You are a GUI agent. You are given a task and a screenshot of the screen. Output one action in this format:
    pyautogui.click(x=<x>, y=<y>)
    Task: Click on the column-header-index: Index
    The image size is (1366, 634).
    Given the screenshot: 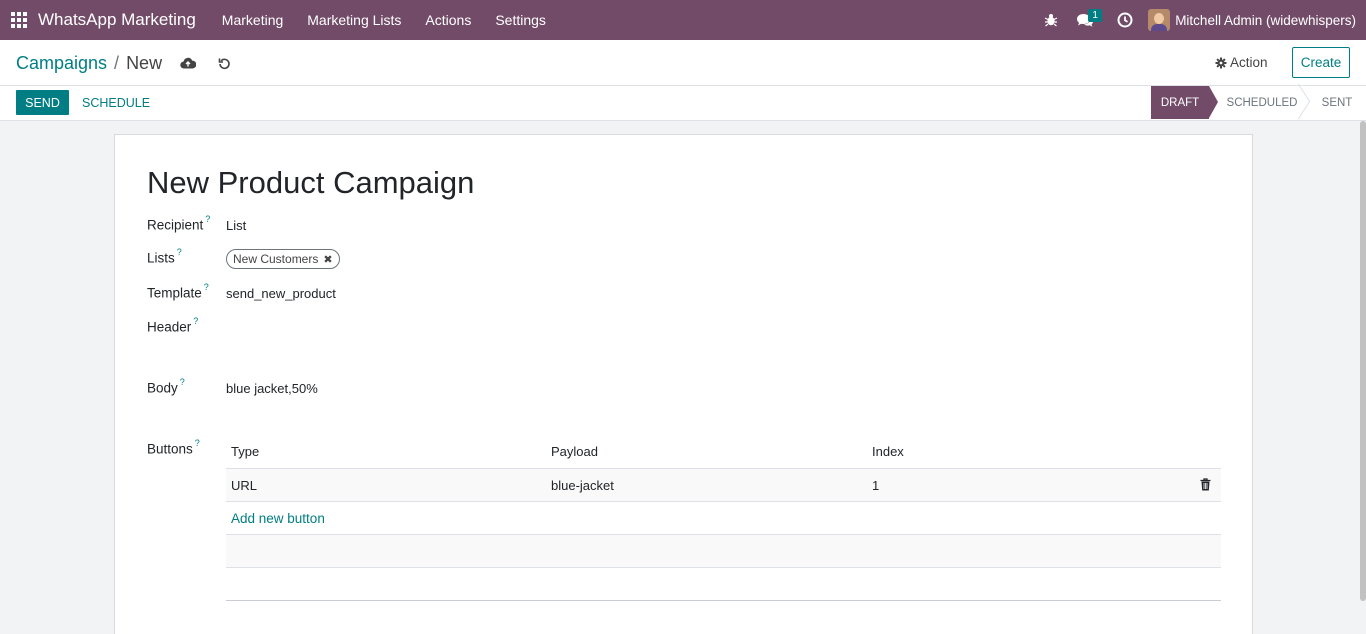 What is the action you would take?
    pyautogui.click(x=888, y=451)
    